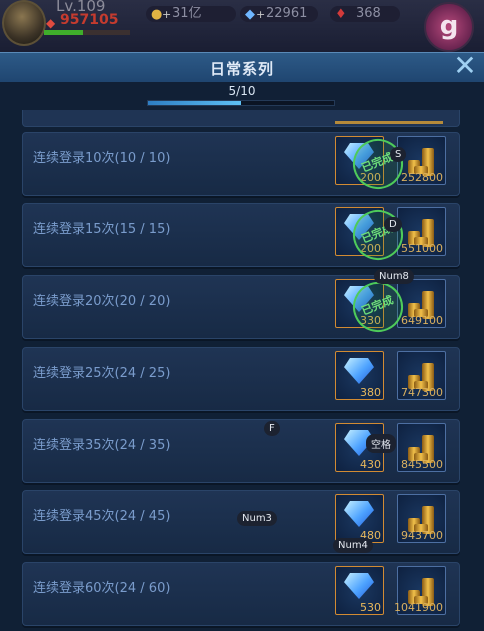 The image size is (484, 631). What do you see at coordinates (102, 229) in the screenshot?
I see `task-label: 连续登录15次(15 / 15)` at bounding box center [102, 229].